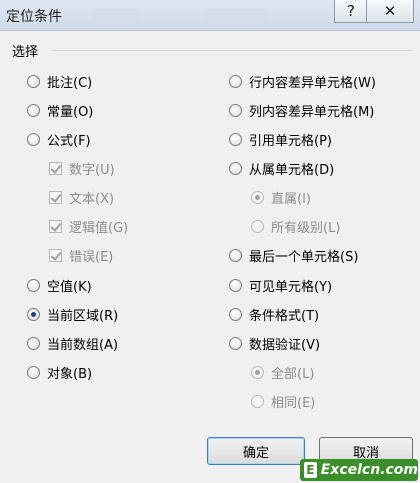  What do you see at coordinates (290, 141) in the screenshot?
I see `option-label: 引用单元格(P)` at bounding box center [290, 141].